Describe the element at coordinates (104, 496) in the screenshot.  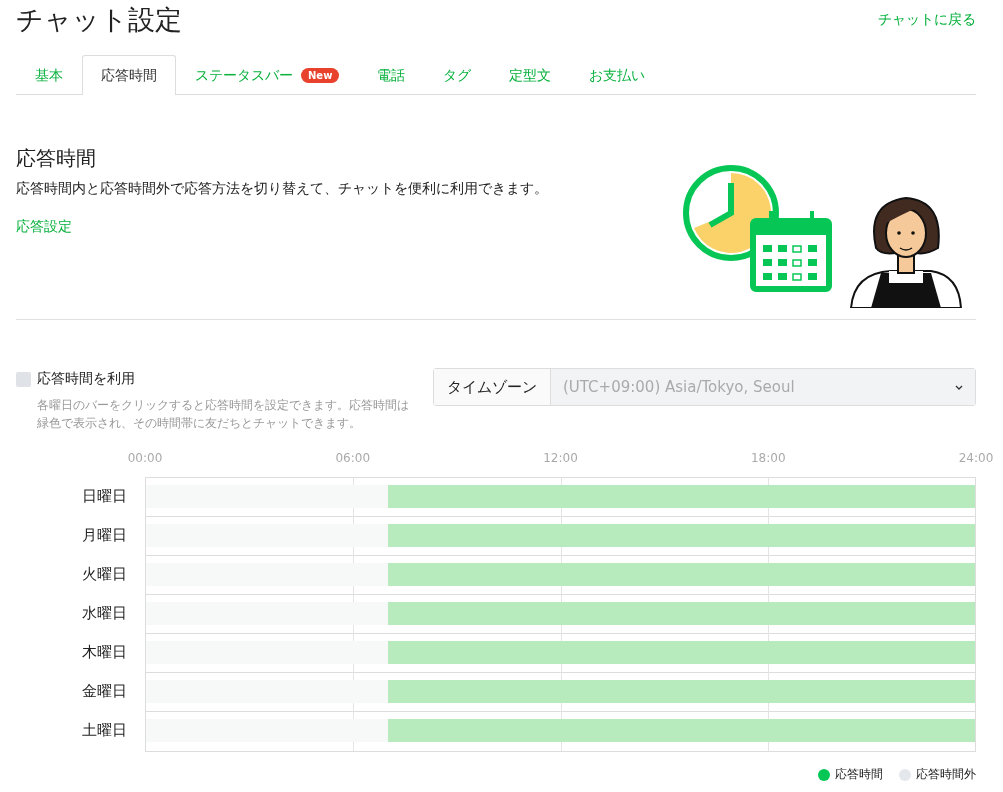
I see `day-label: 日曜日` at that location.